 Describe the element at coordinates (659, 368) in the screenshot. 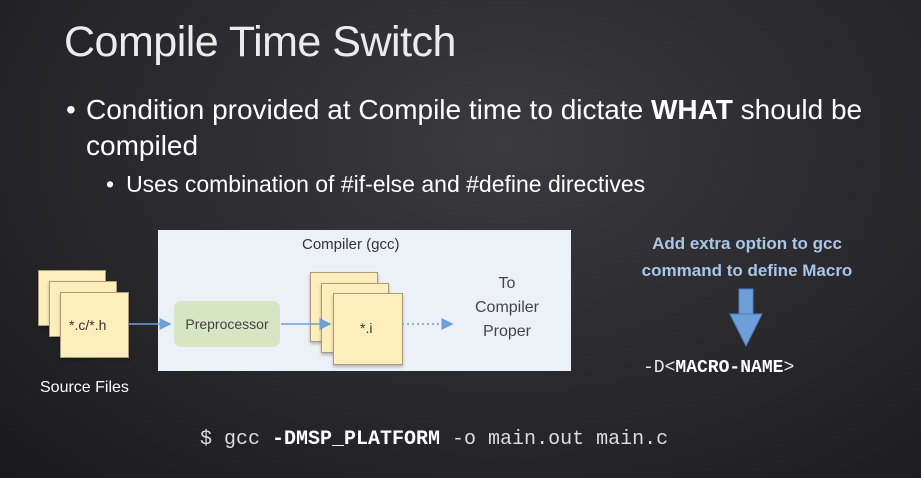

I see `macro-prefix: -D<` at that location.